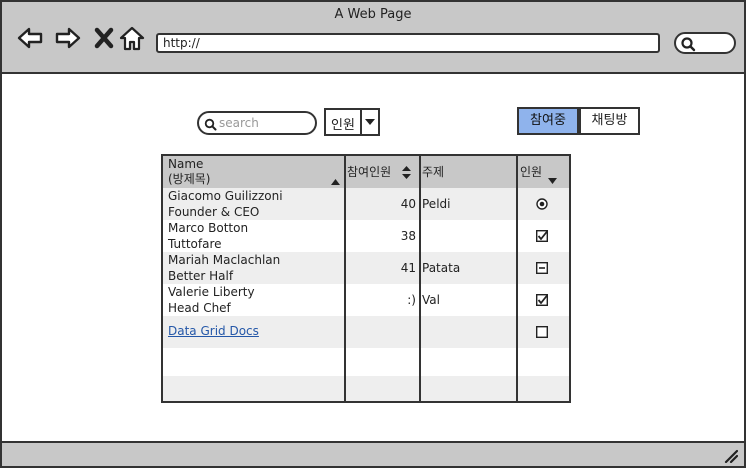 The image size is (746, 468). Describe the element at coordinates (431, 300) in the screenshot. I see `row-topic: Val` at that location.